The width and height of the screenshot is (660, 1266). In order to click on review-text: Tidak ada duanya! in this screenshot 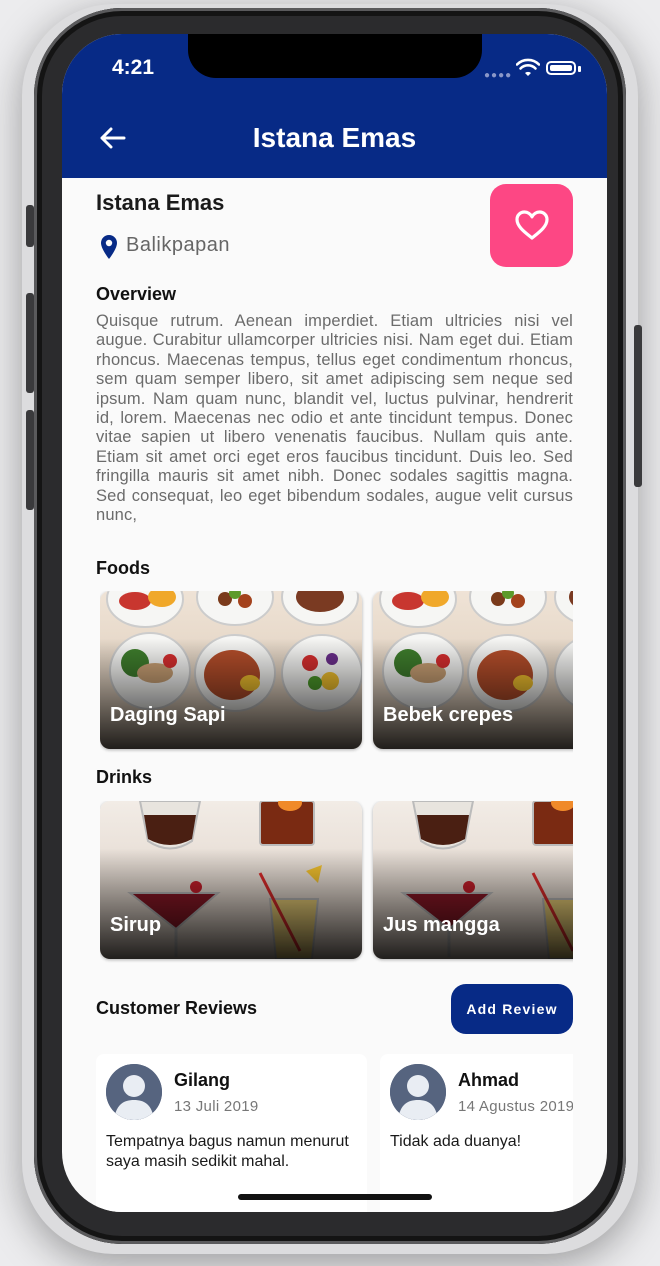, I will do `click(456, 1141)`.